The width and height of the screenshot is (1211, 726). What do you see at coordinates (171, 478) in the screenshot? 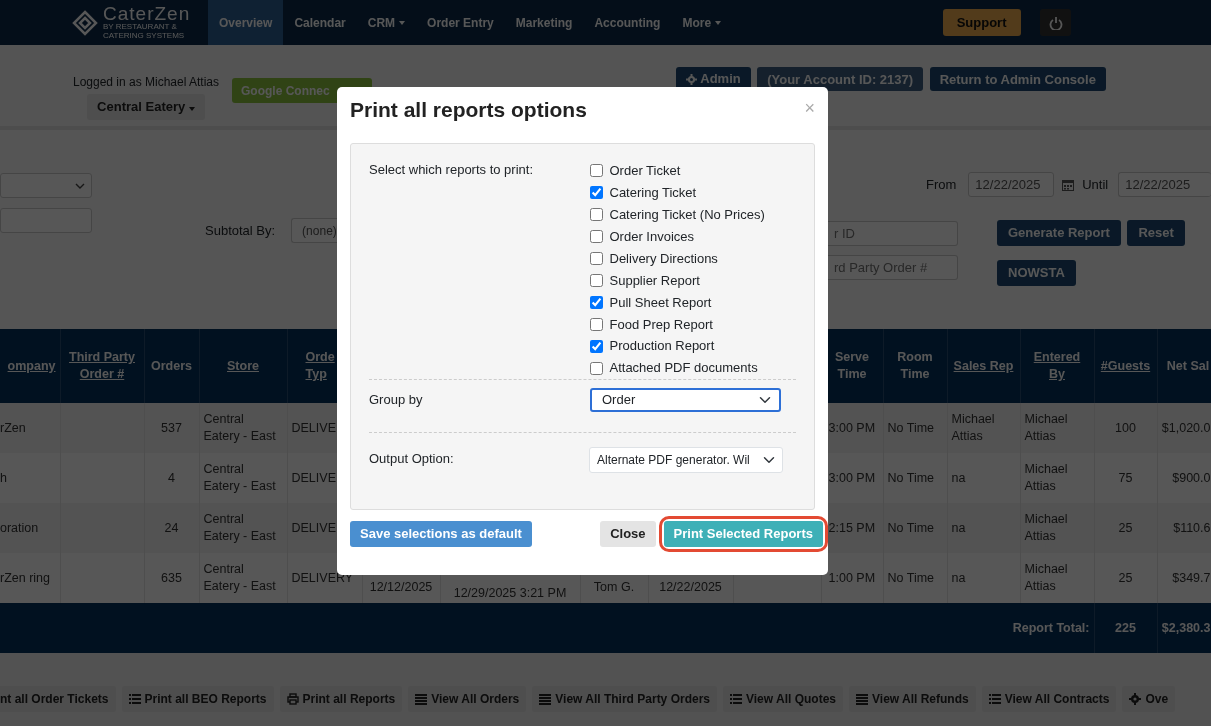
I see `table-cell: 4` at bounding box center [171, 478].